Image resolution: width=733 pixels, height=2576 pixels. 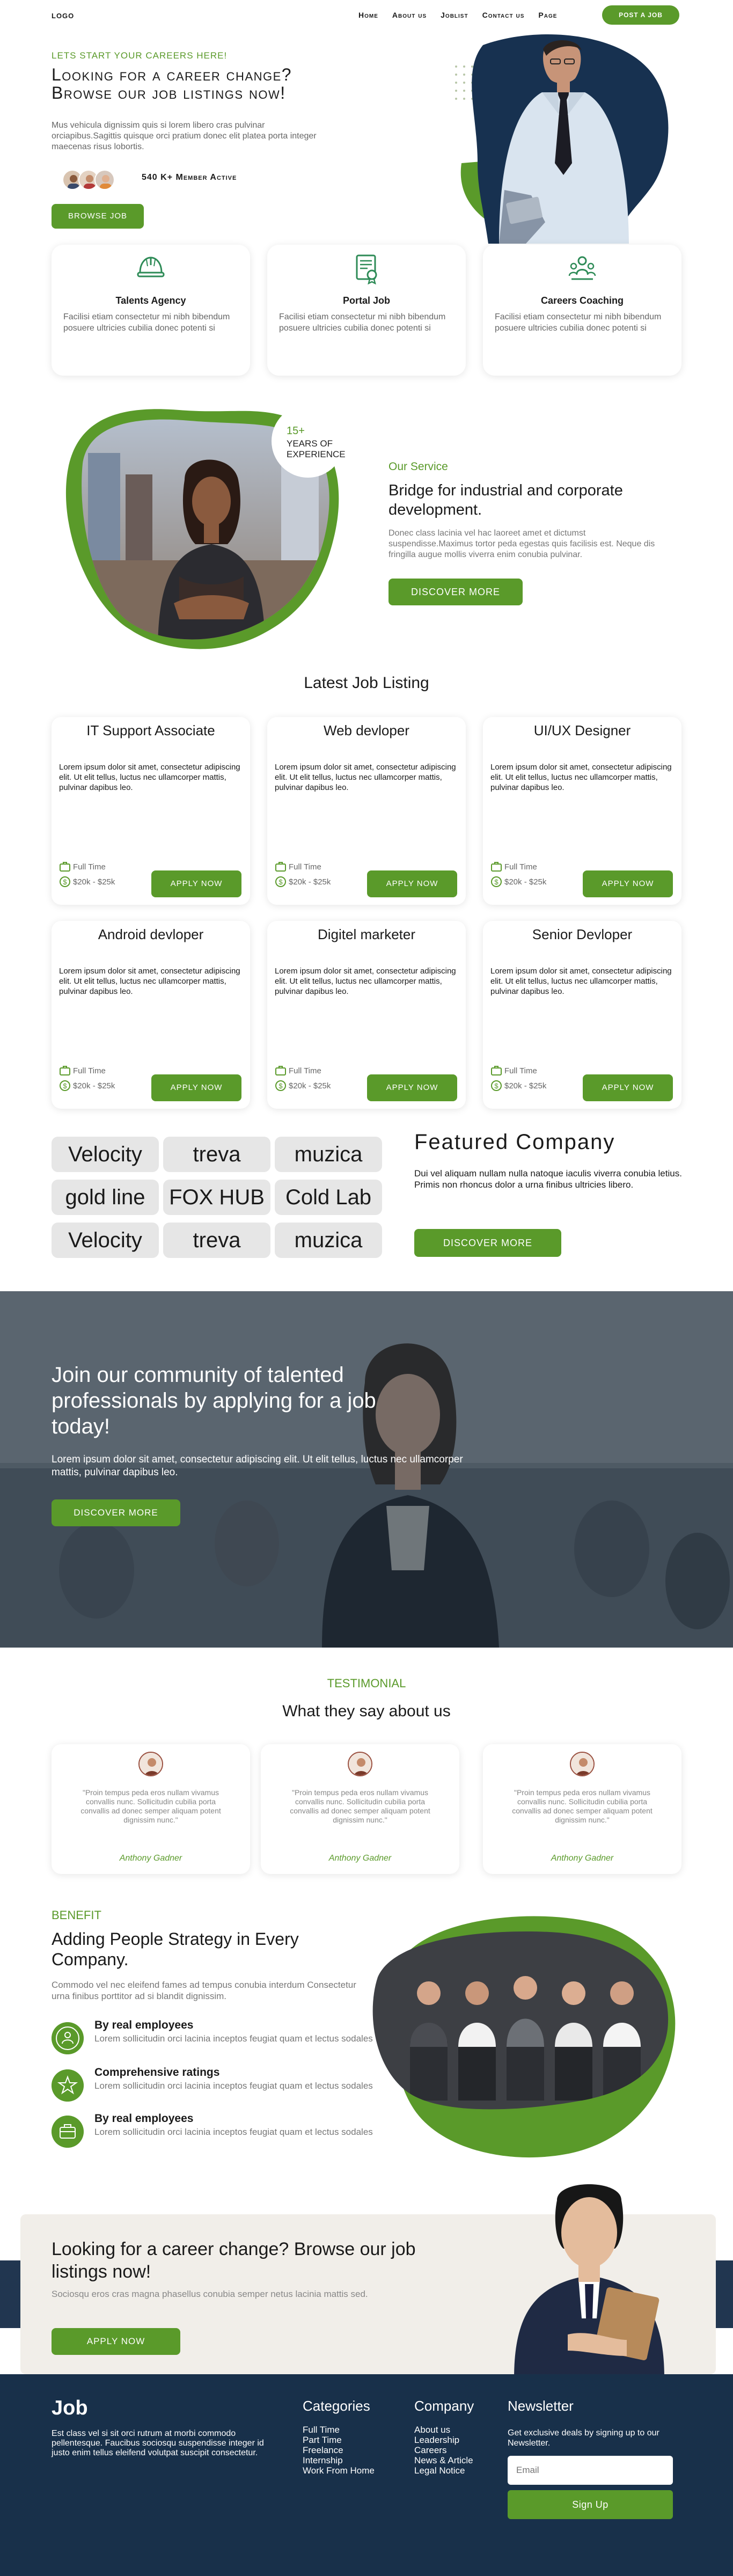 I want to click on footer-link-full-time: Full Time, so click(x=339, y=2430).